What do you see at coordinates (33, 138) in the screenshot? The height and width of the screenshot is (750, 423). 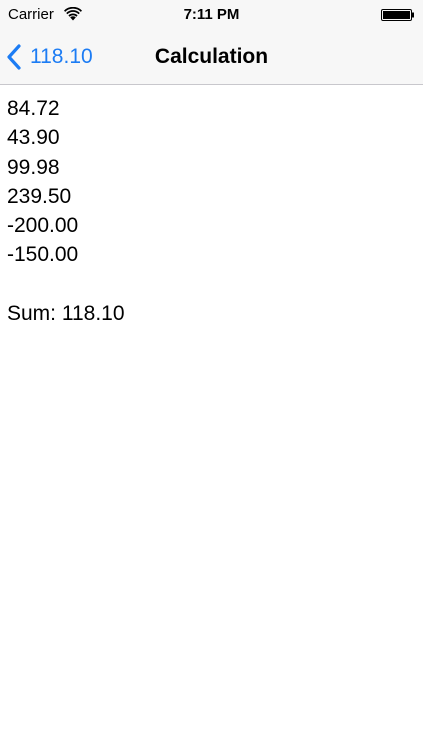 I see `list-item-value: 43.90` at bounding box center [33, 138].